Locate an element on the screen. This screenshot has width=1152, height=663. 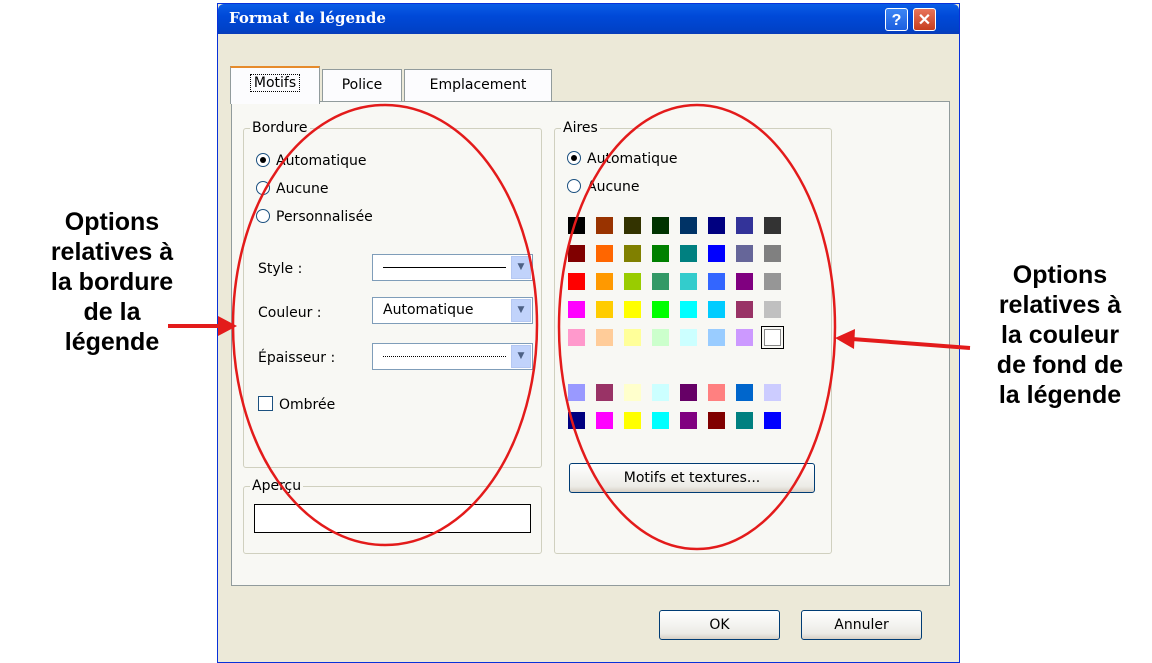
shadow-checkbox: Ombrée is located at coordinates (296, 405).